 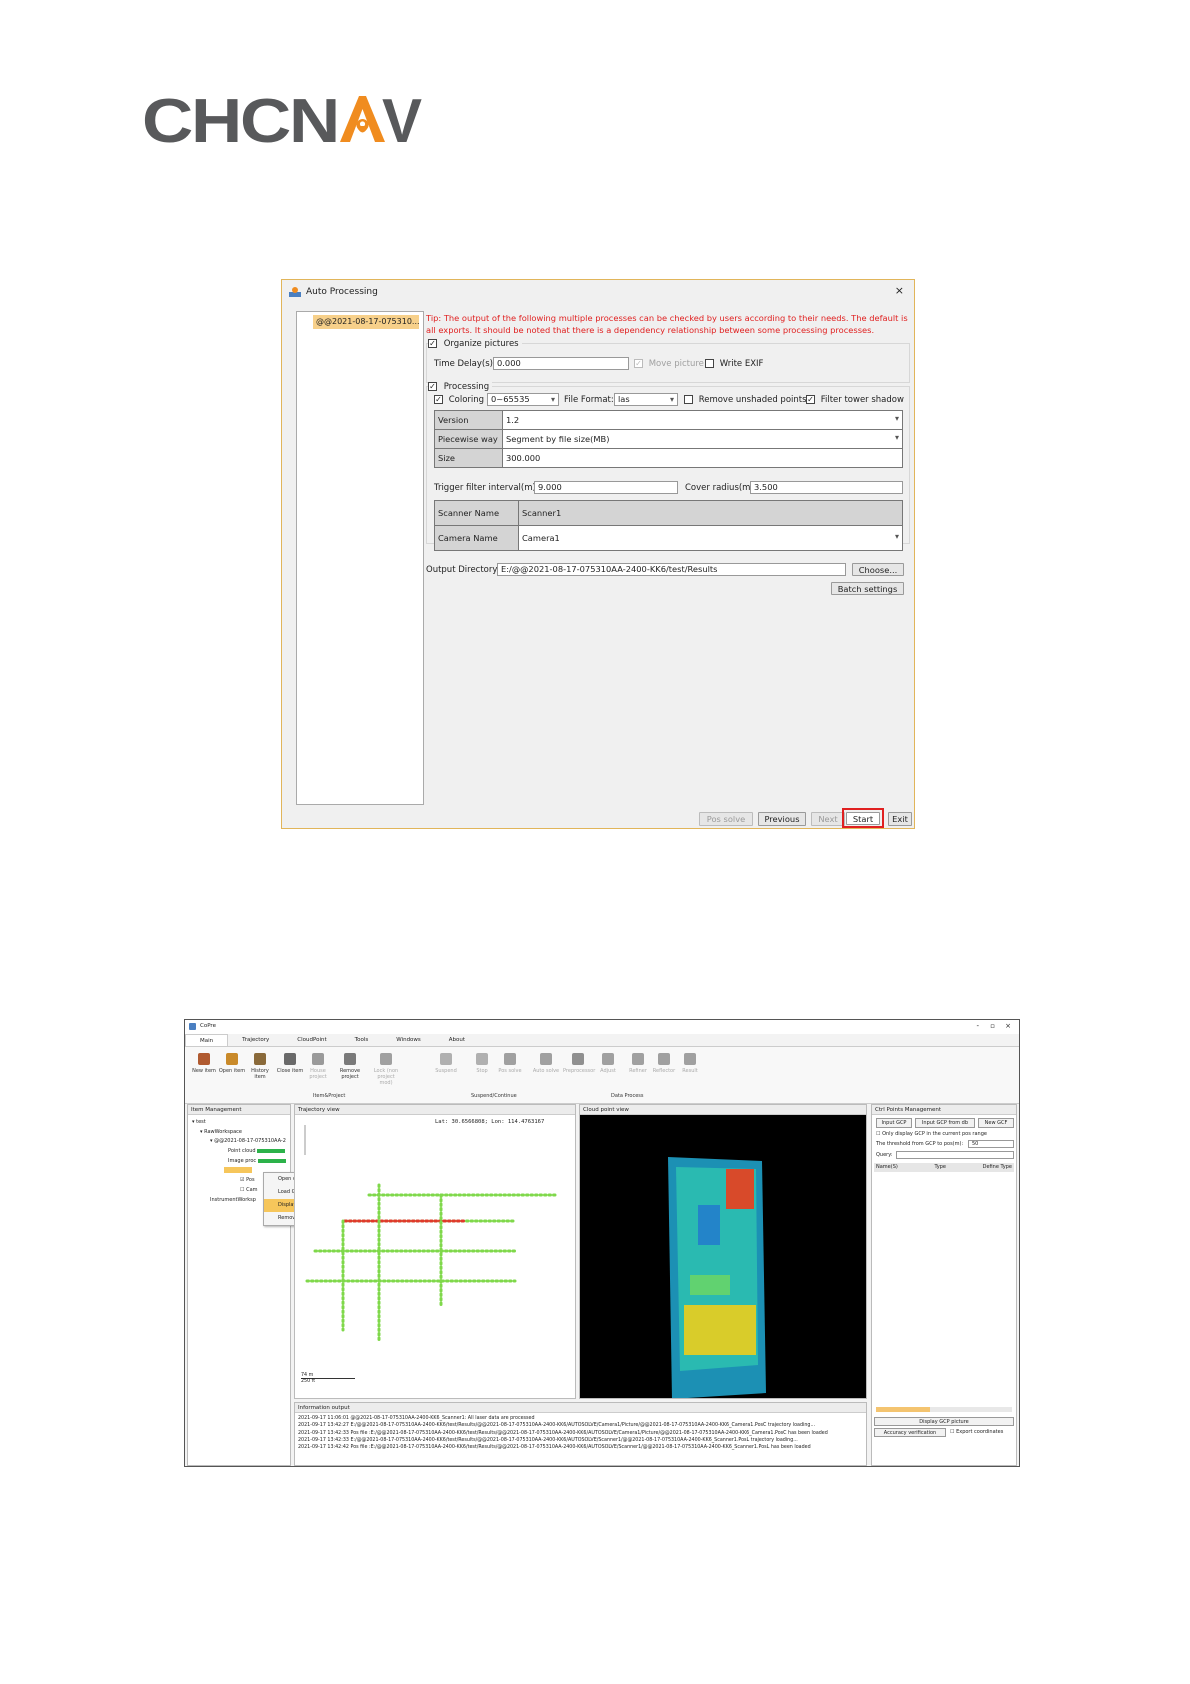 I want to click on tree-node: InstrumentWorksp, so click(x=233, y=1200).